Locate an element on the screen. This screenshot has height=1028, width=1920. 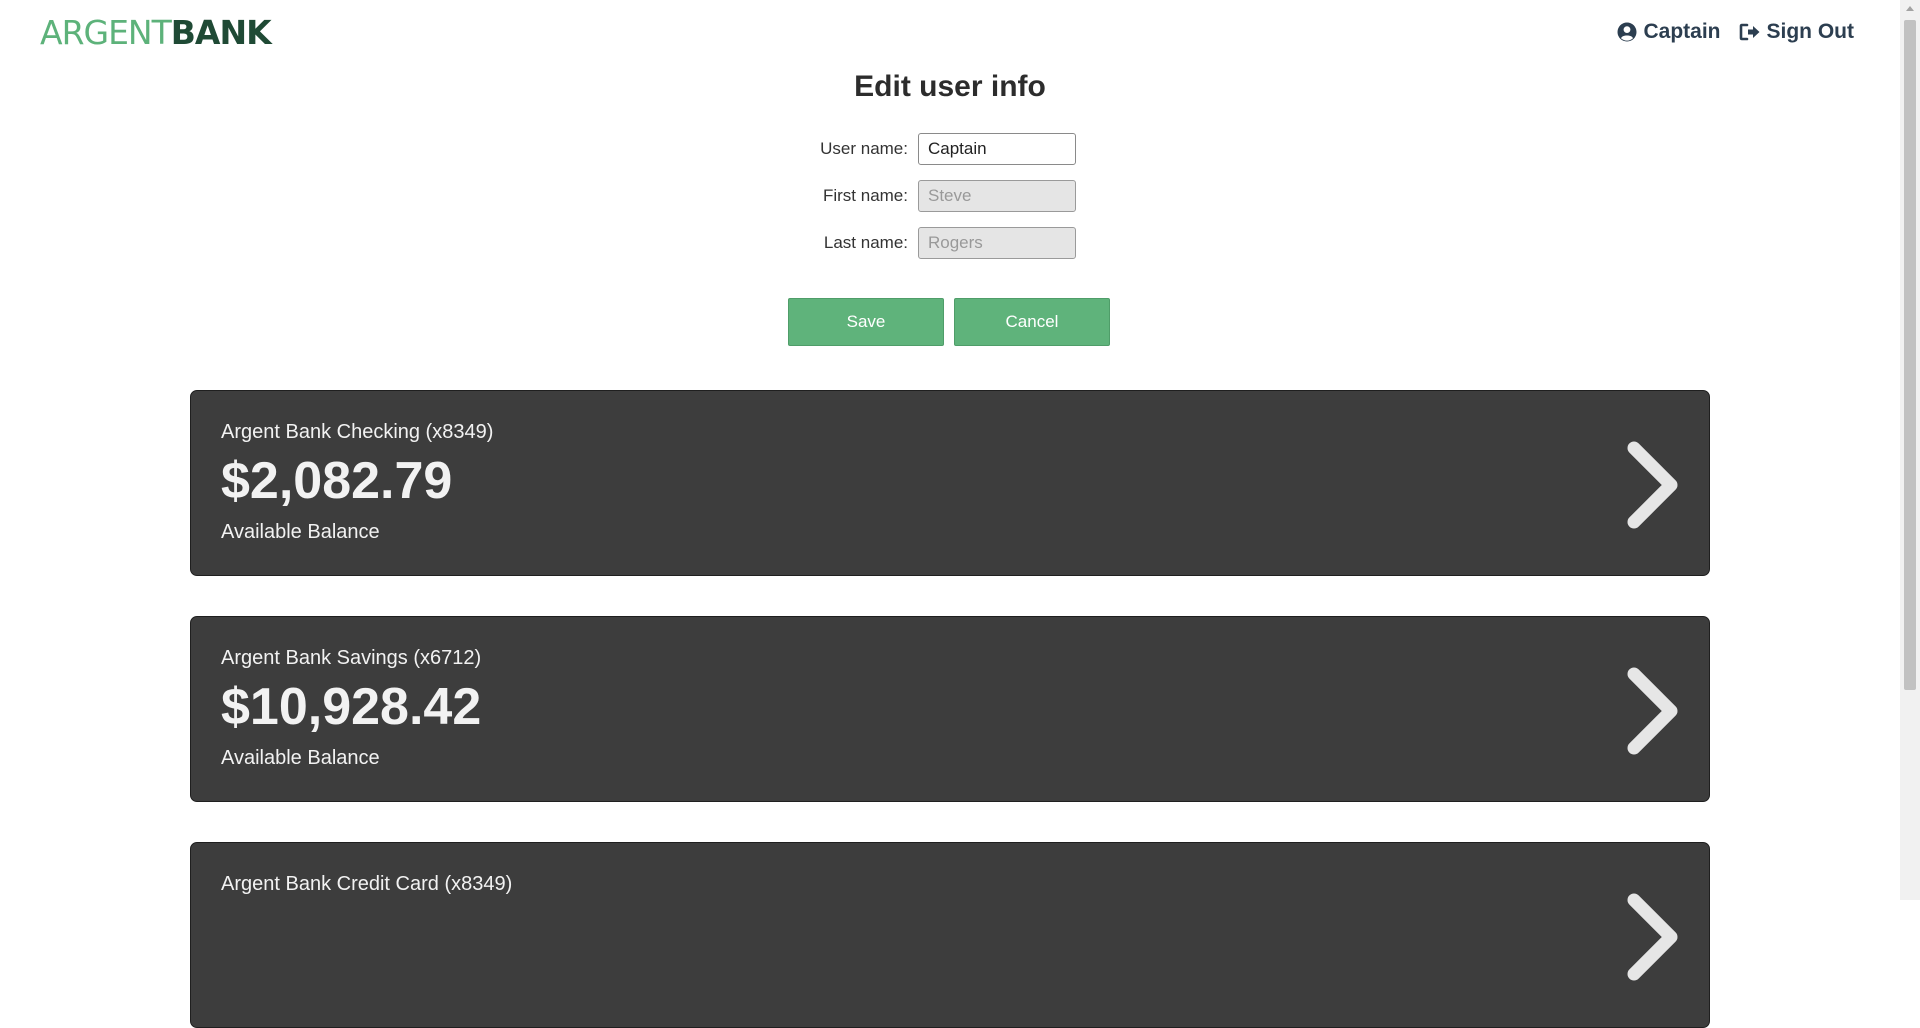
firstname-input is located at coordinates (997, 196).